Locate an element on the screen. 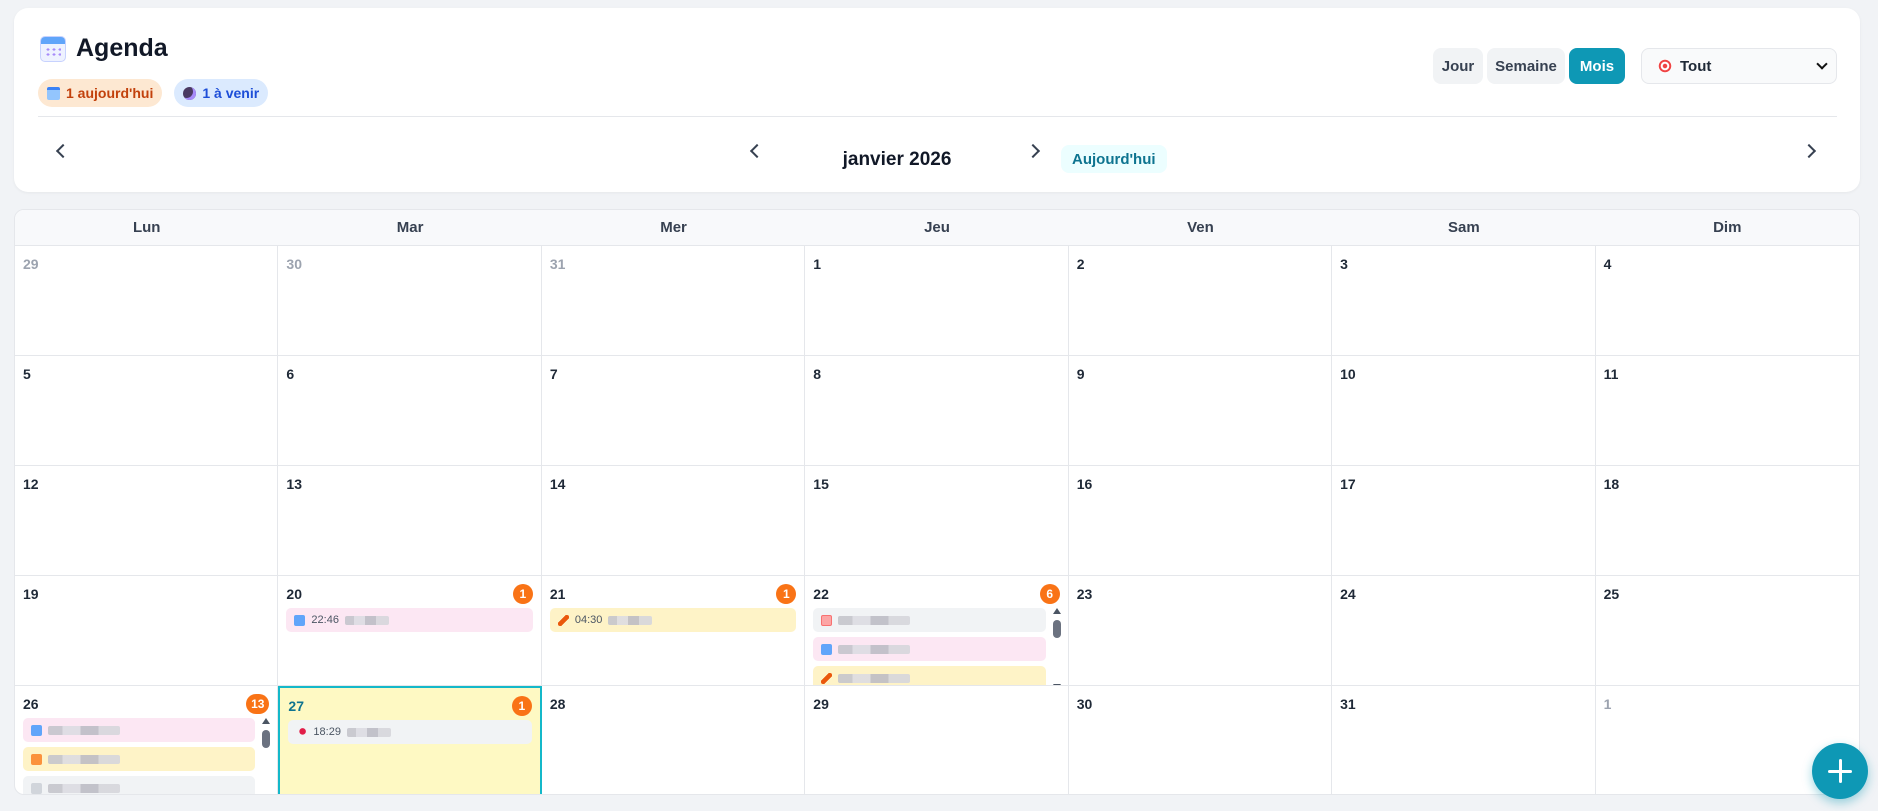  next-period-button is located at coordinates (1809, 151).